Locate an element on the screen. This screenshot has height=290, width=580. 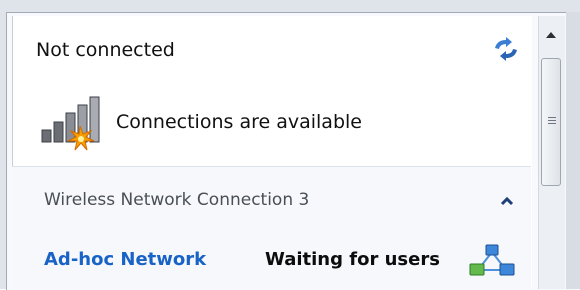
wireless-signal-icon is located at coordinates (70, 123).